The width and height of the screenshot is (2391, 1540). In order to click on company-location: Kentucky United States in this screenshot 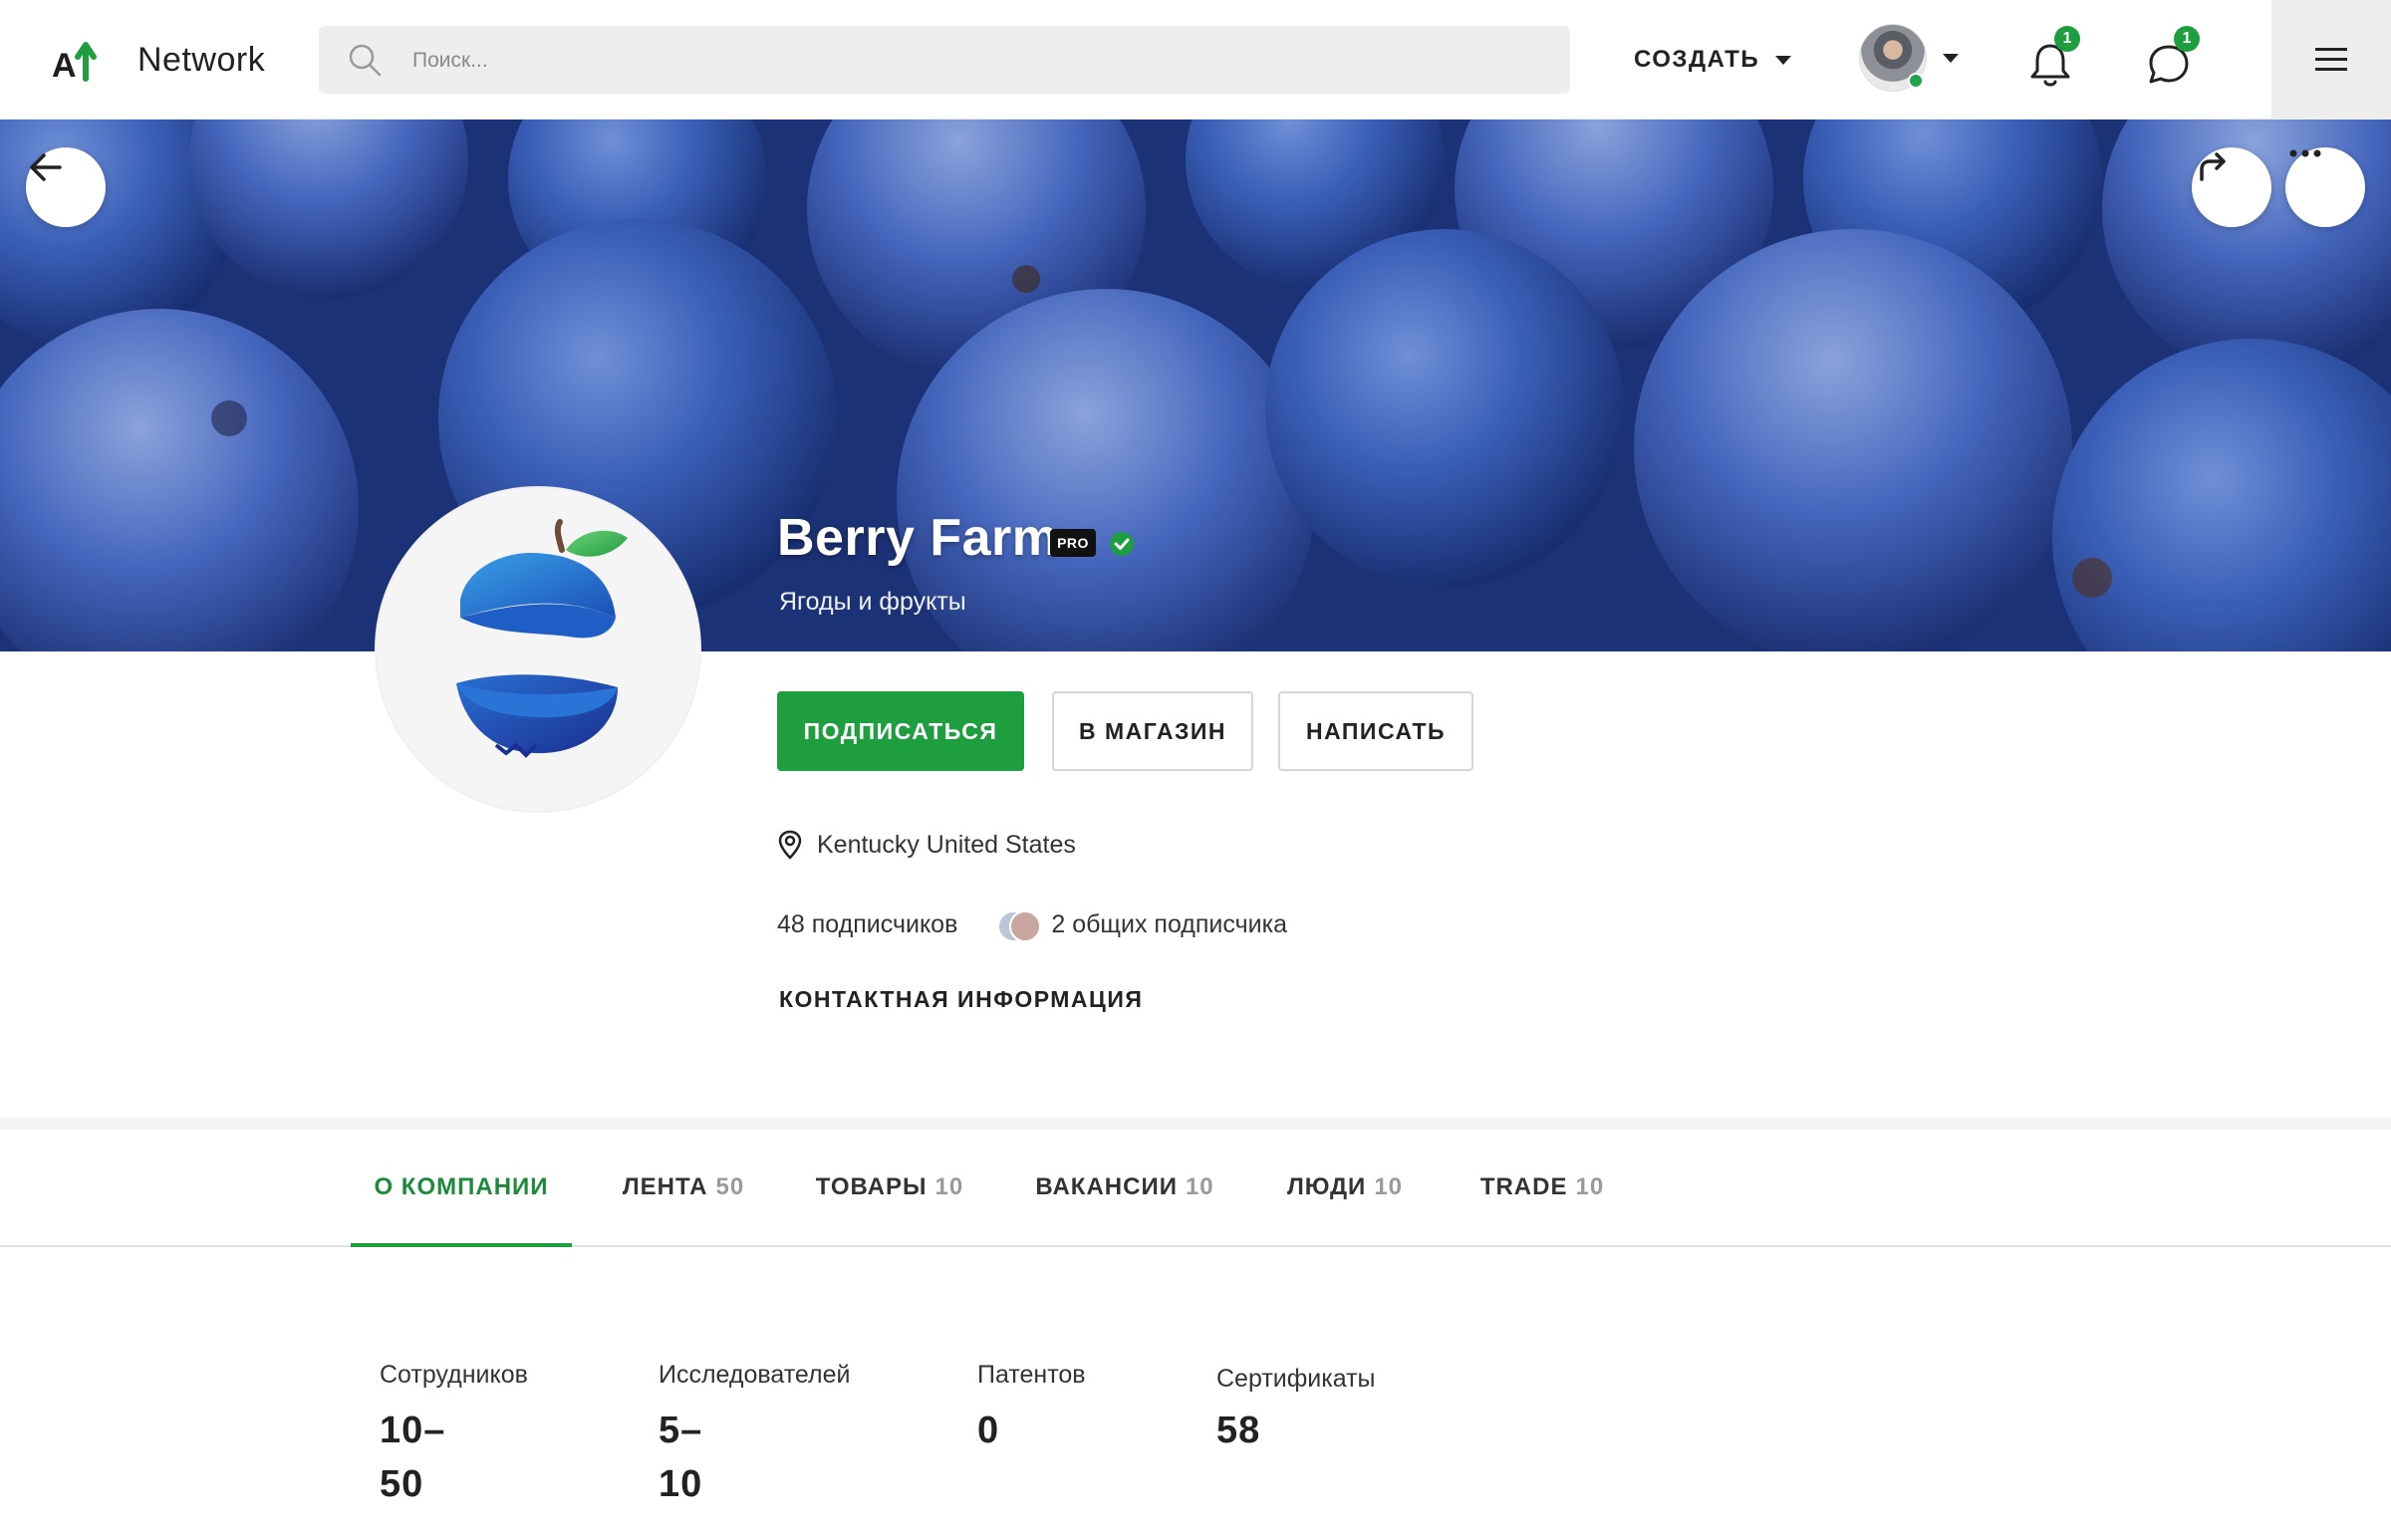, I will do `click(926, 845)`.